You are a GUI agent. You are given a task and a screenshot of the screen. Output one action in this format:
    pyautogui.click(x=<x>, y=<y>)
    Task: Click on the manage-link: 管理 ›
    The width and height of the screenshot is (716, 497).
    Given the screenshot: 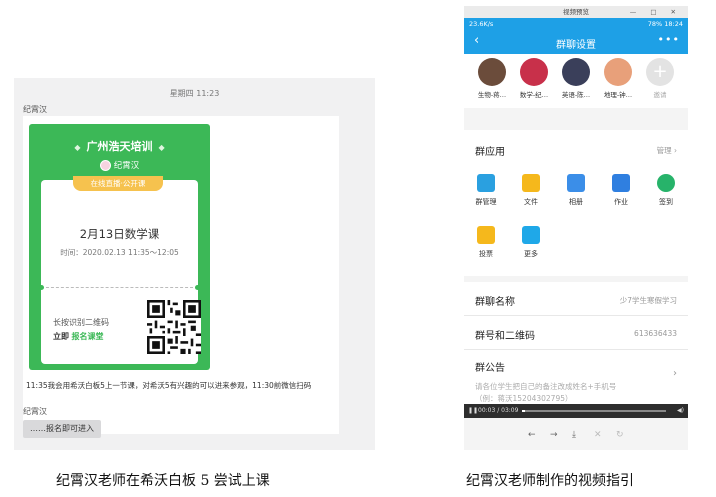 What is the action you would take?
    pyautogui.click(x=667, y=150)
    